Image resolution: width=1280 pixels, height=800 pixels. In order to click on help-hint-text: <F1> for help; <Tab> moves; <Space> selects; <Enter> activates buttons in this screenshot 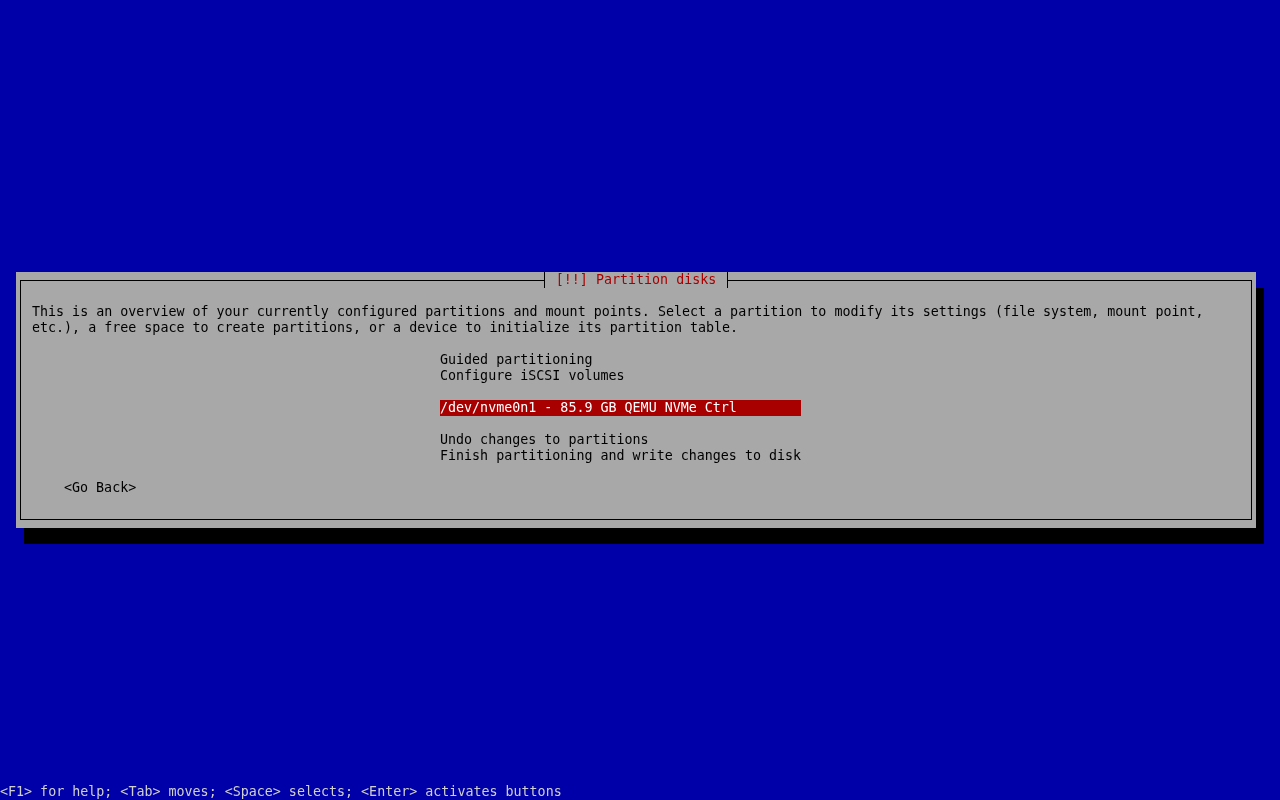, I will do `click(281, 792)`.